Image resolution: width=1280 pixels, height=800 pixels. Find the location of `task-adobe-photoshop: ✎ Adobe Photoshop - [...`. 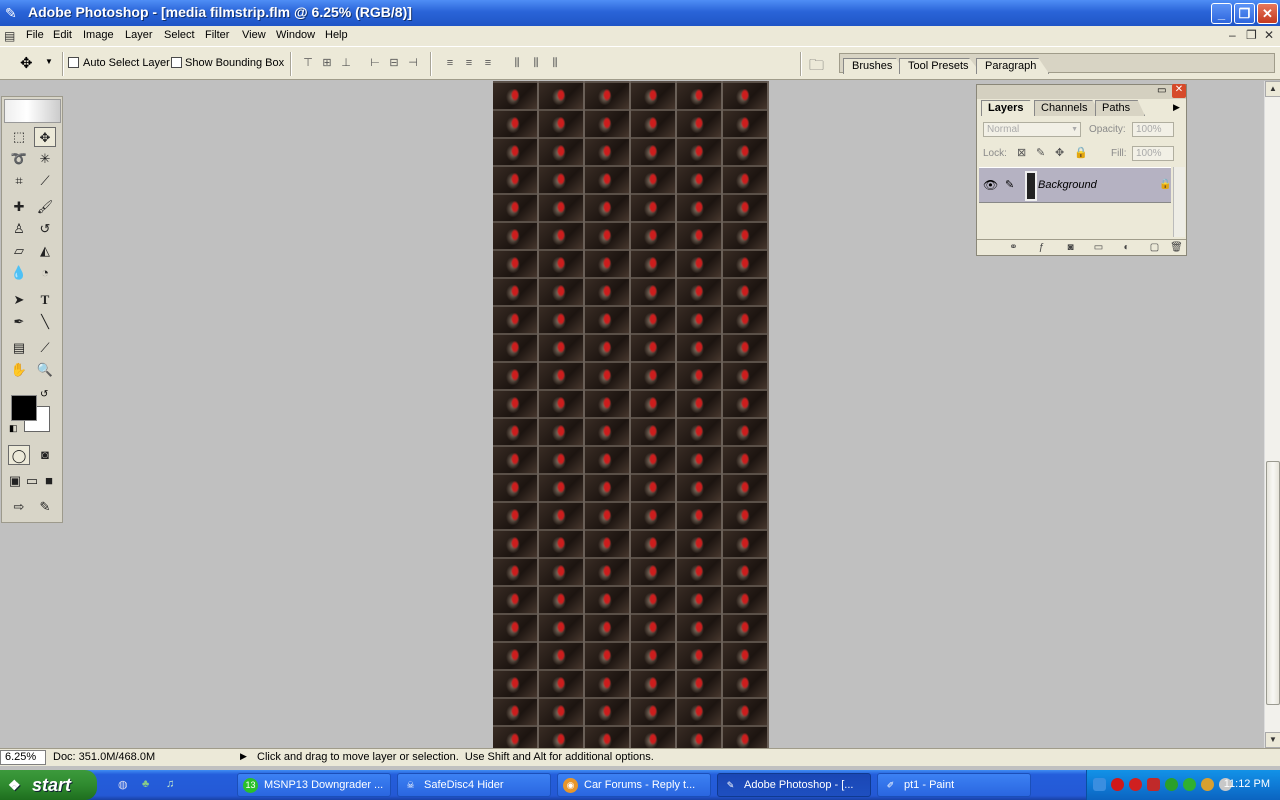

task-adobe-photoshop: ✎ Adobe Photoshop - [... is located at coordinates (794, 785).